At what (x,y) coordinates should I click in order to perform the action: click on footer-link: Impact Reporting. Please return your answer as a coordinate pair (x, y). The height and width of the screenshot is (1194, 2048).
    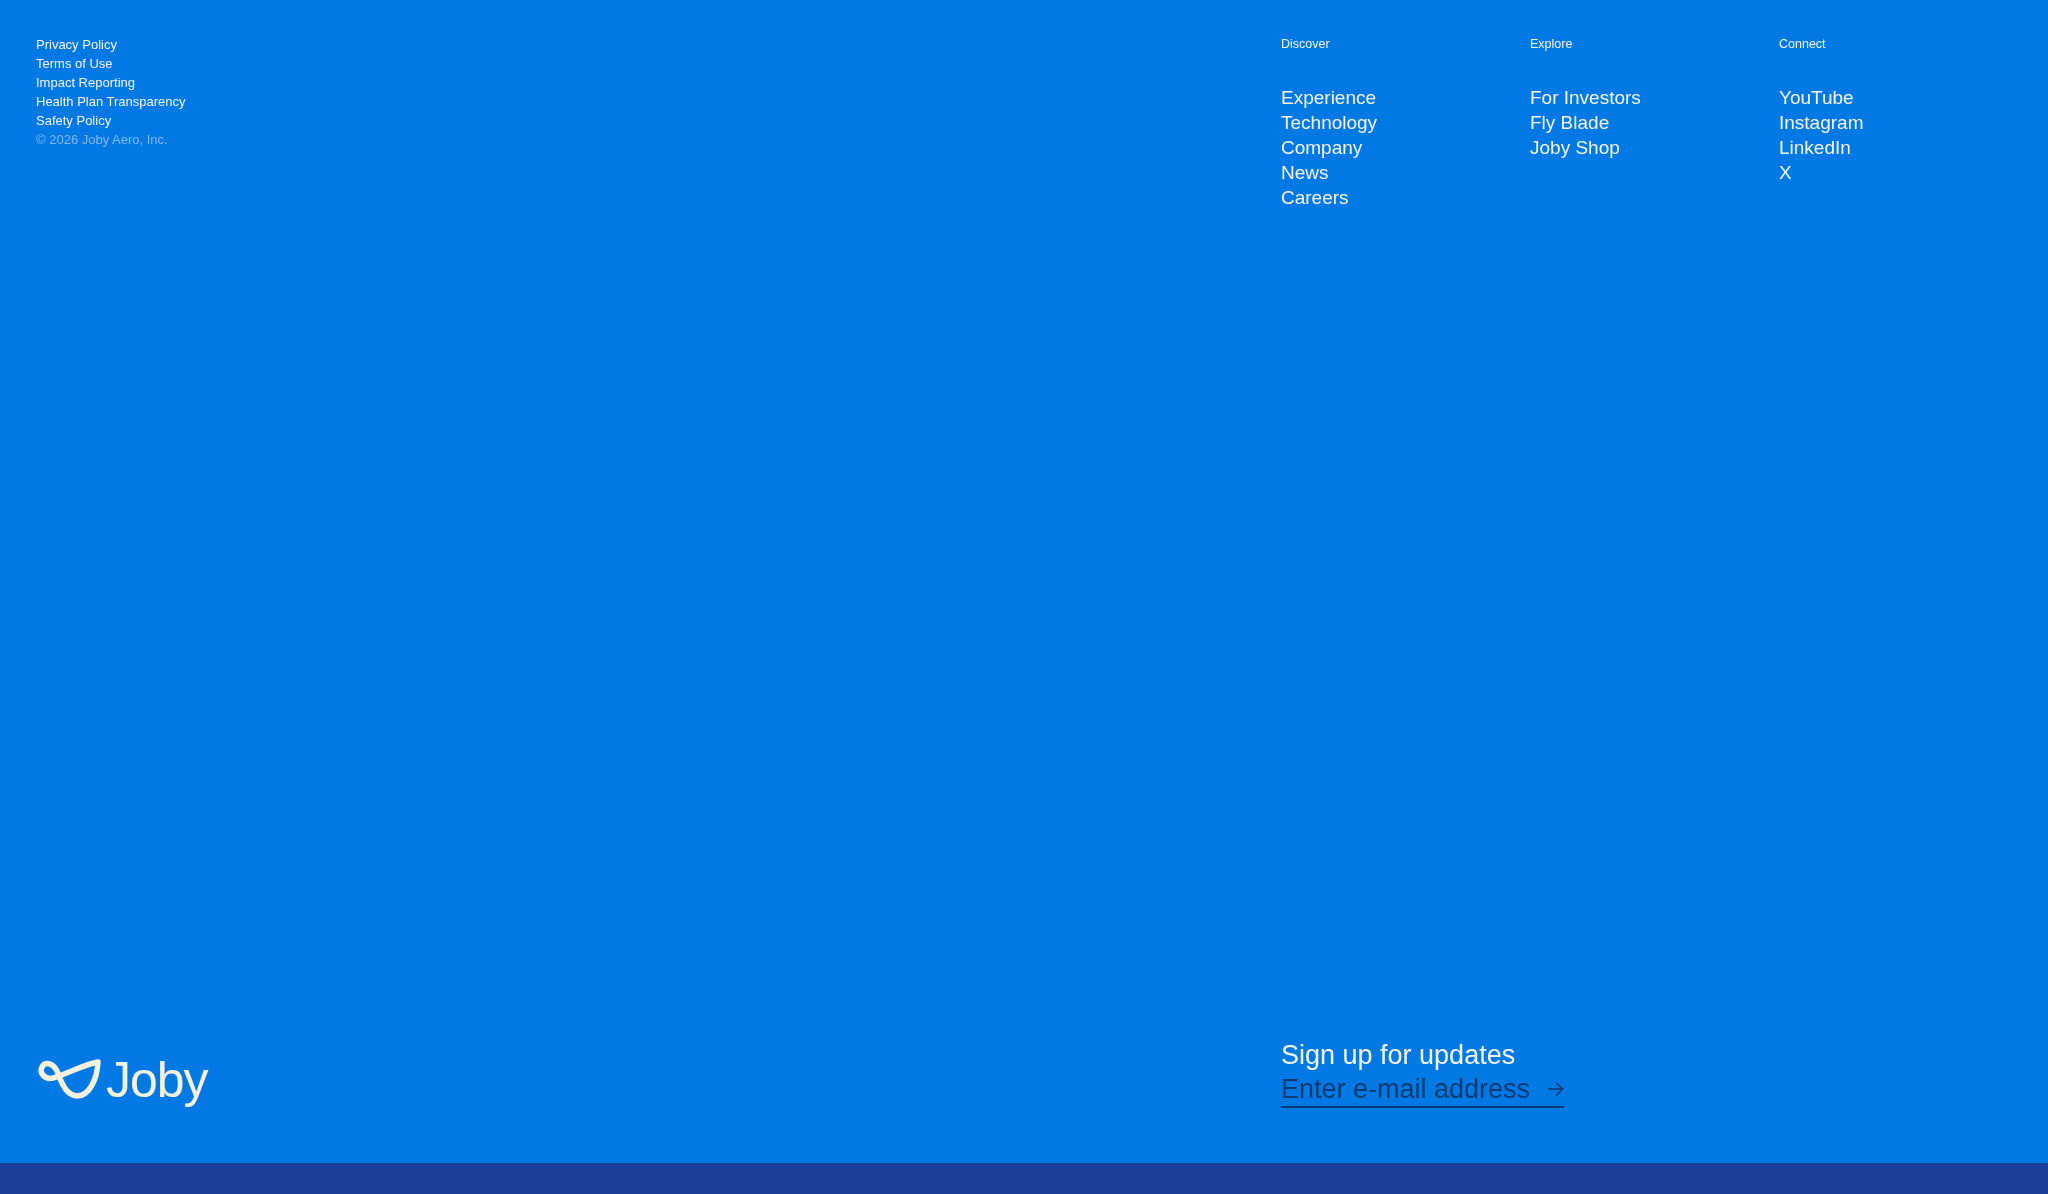
    Looking at the image, I should click on (85, 82).